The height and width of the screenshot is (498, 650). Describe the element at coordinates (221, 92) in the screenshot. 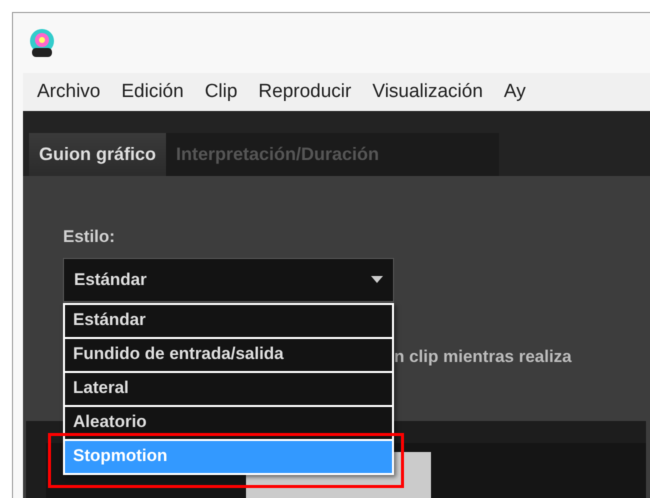

I see `menu-item: Clip` at that location.